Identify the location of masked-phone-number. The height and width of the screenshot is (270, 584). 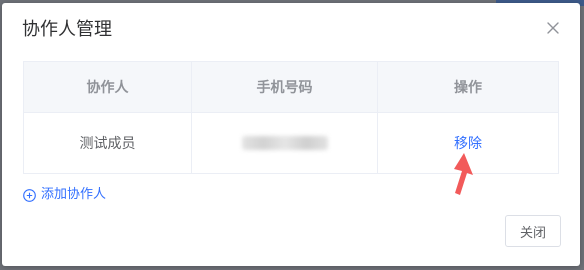
(284, 142).